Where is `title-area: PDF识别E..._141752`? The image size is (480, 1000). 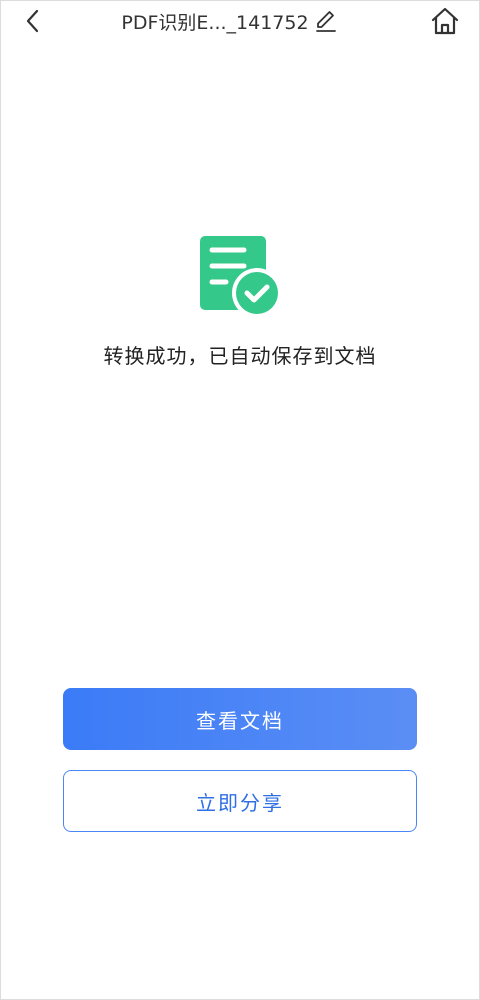
title-area: PDF识别E..._141752 is located at coordinates (230, 21).